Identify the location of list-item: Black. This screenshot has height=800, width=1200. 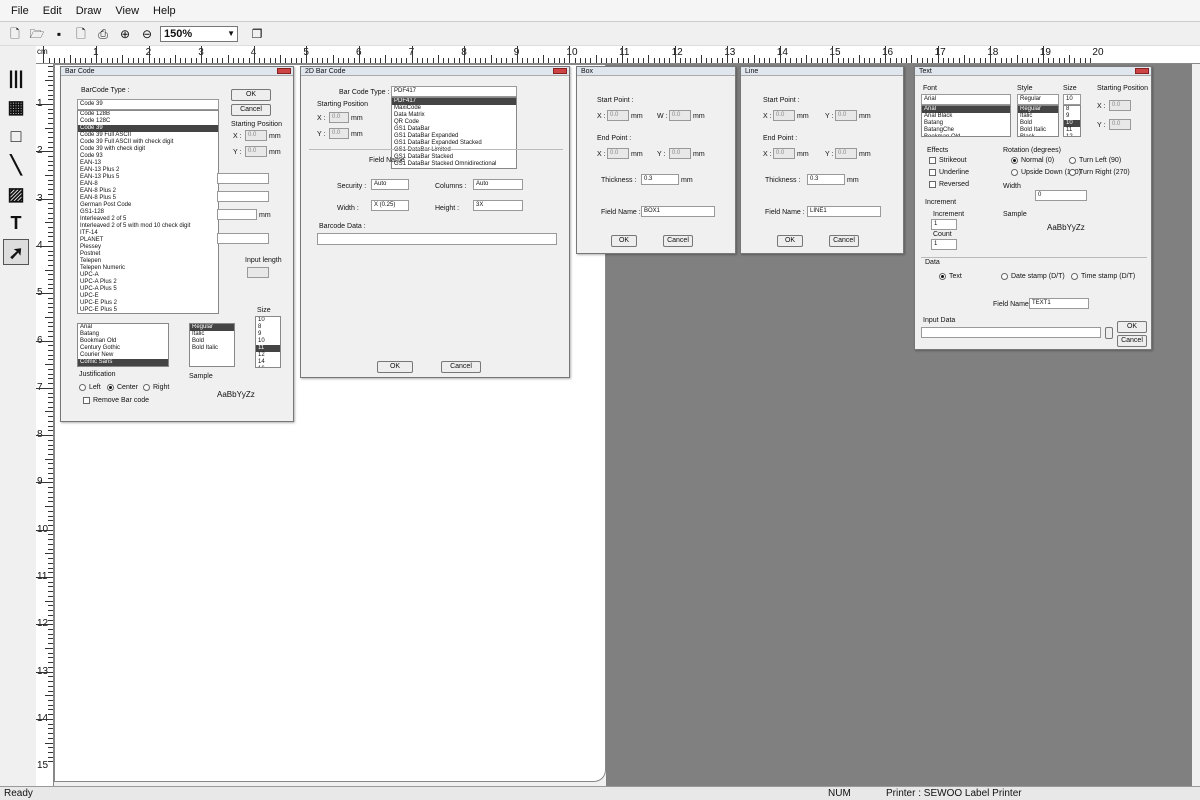
(1038, 135).